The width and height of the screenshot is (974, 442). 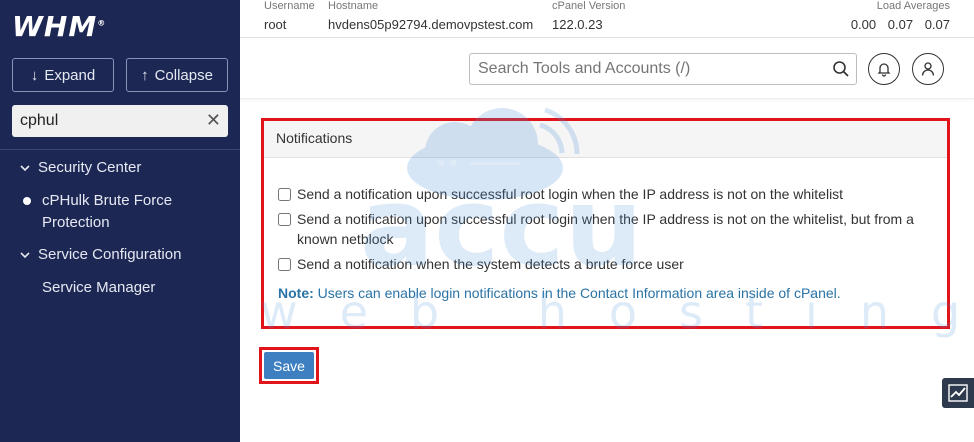 I want to click on loads-label: Load Averages, so click(x=913, y=6).